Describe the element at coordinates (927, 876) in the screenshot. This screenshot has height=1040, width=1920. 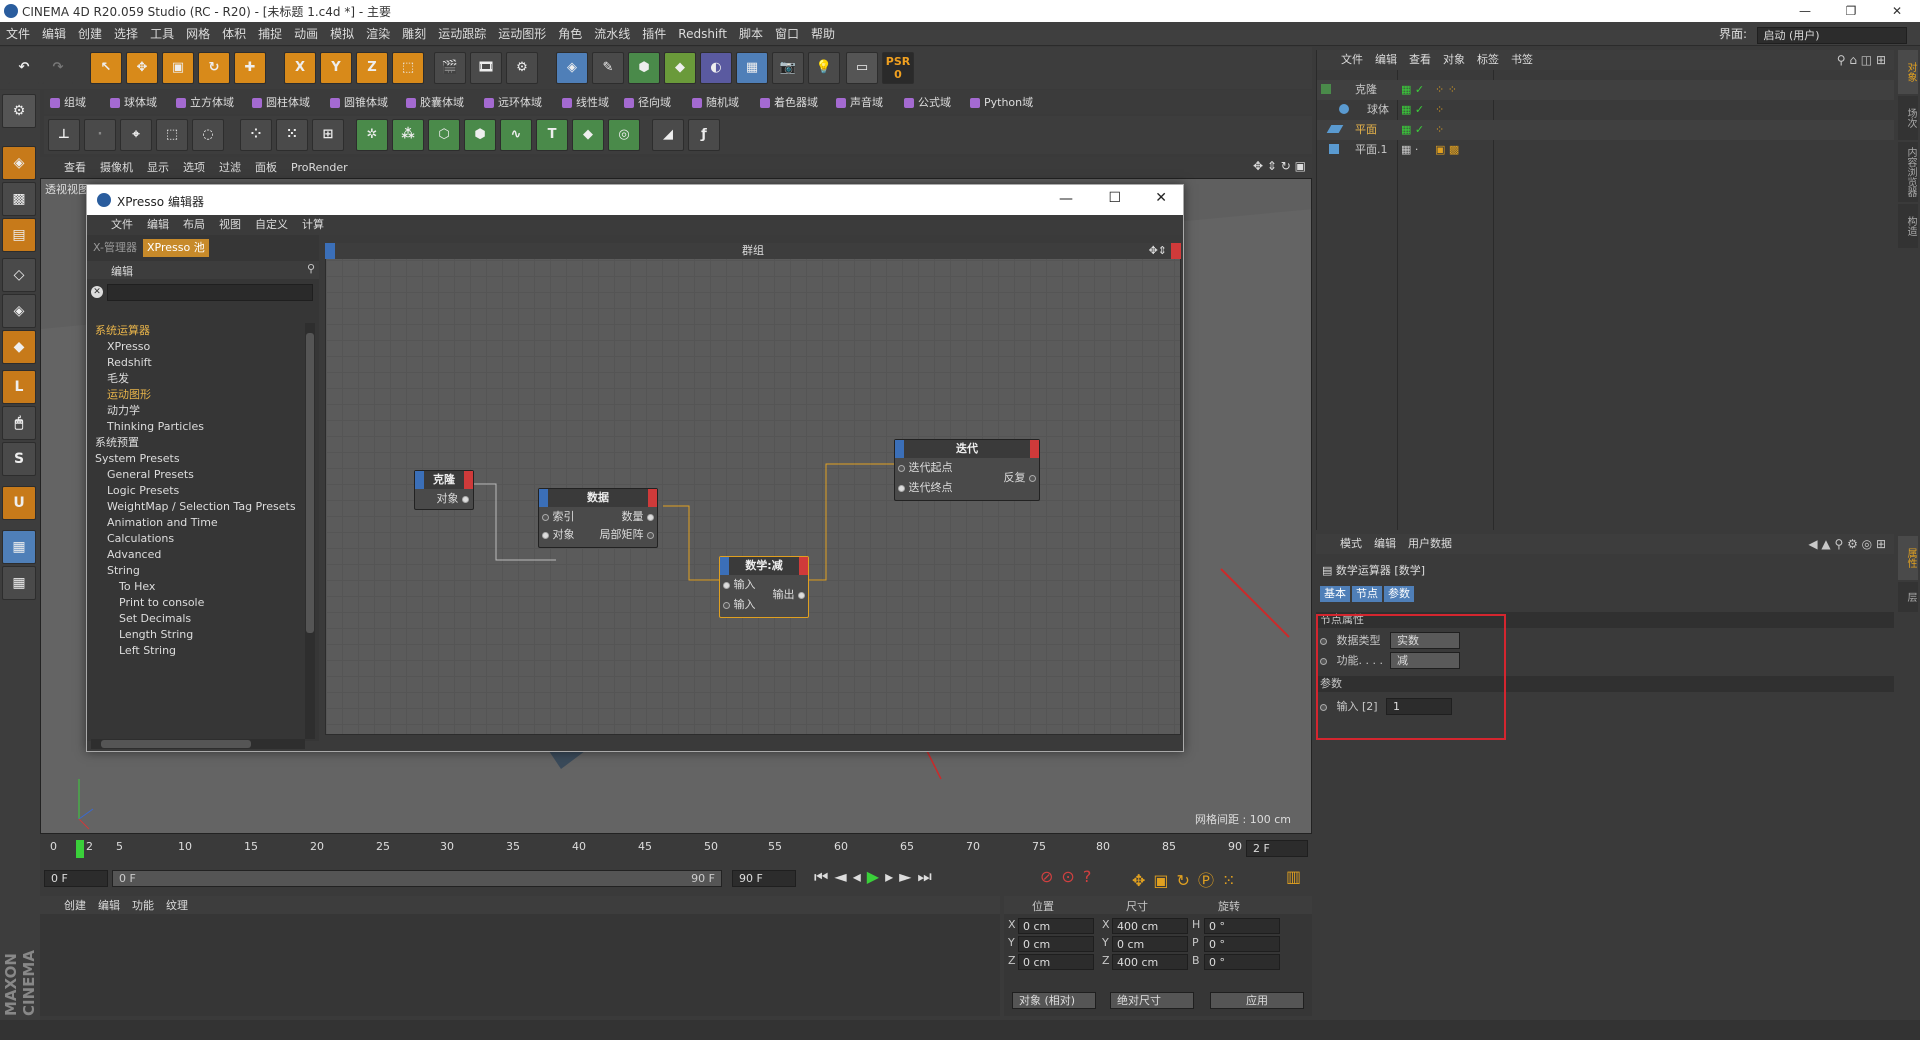
I see `go-to-end-icon: ⏭` at that location.